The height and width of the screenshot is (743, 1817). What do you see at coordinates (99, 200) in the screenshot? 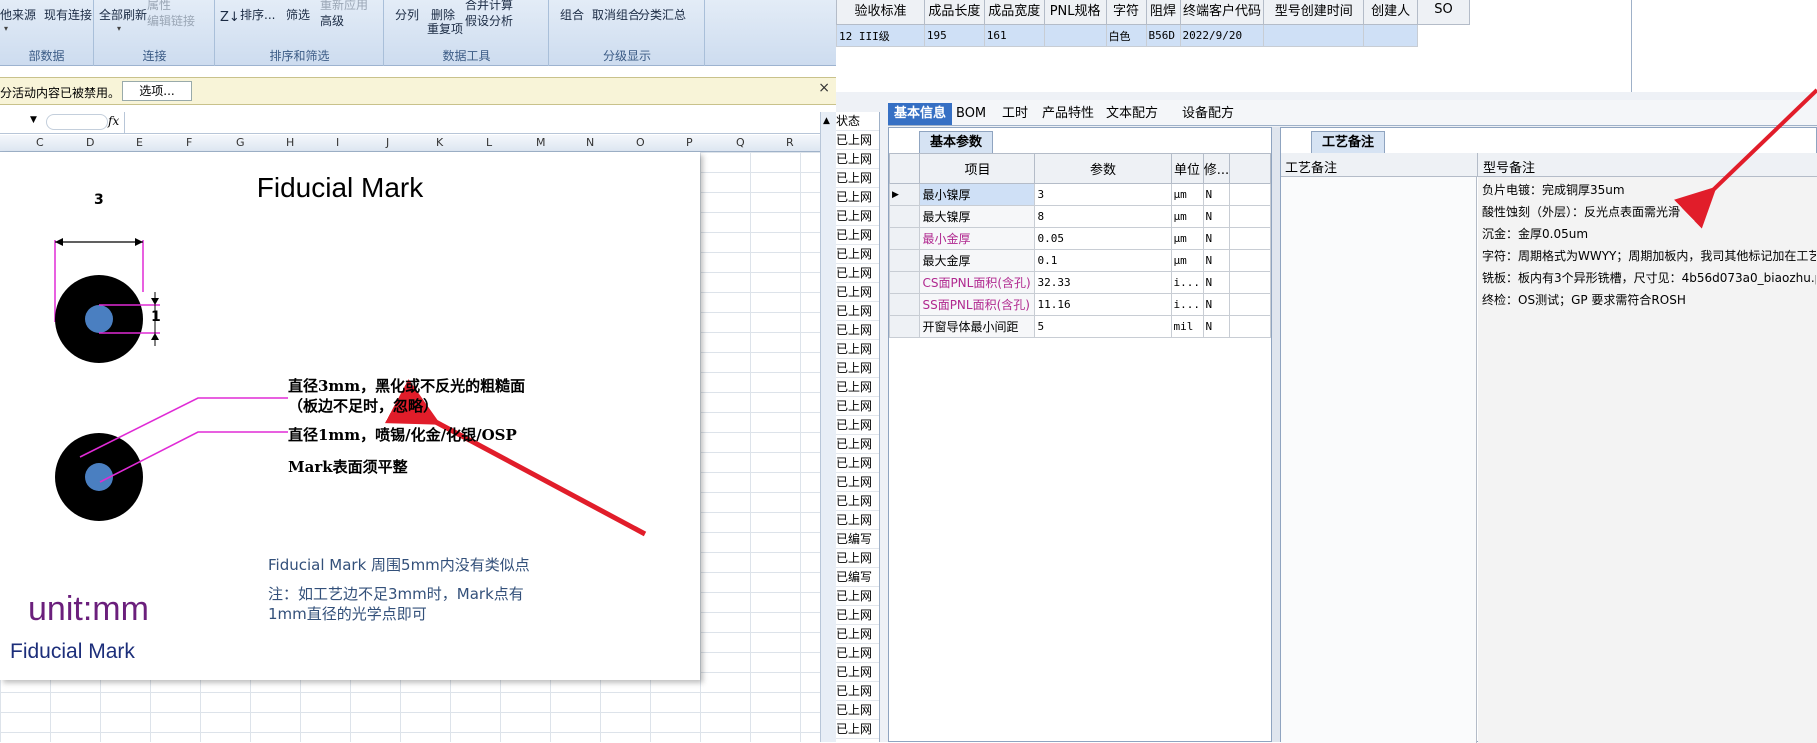
I see `dimension-3-label: 3` at bounding box center [99, 200].